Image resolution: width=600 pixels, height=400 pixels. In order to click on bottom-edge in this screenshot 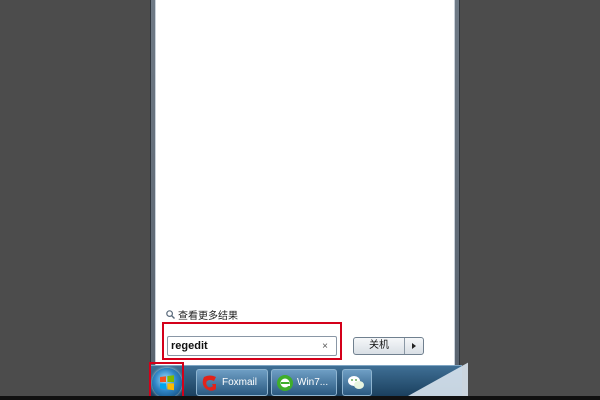, I will do `click(300, 398)`.